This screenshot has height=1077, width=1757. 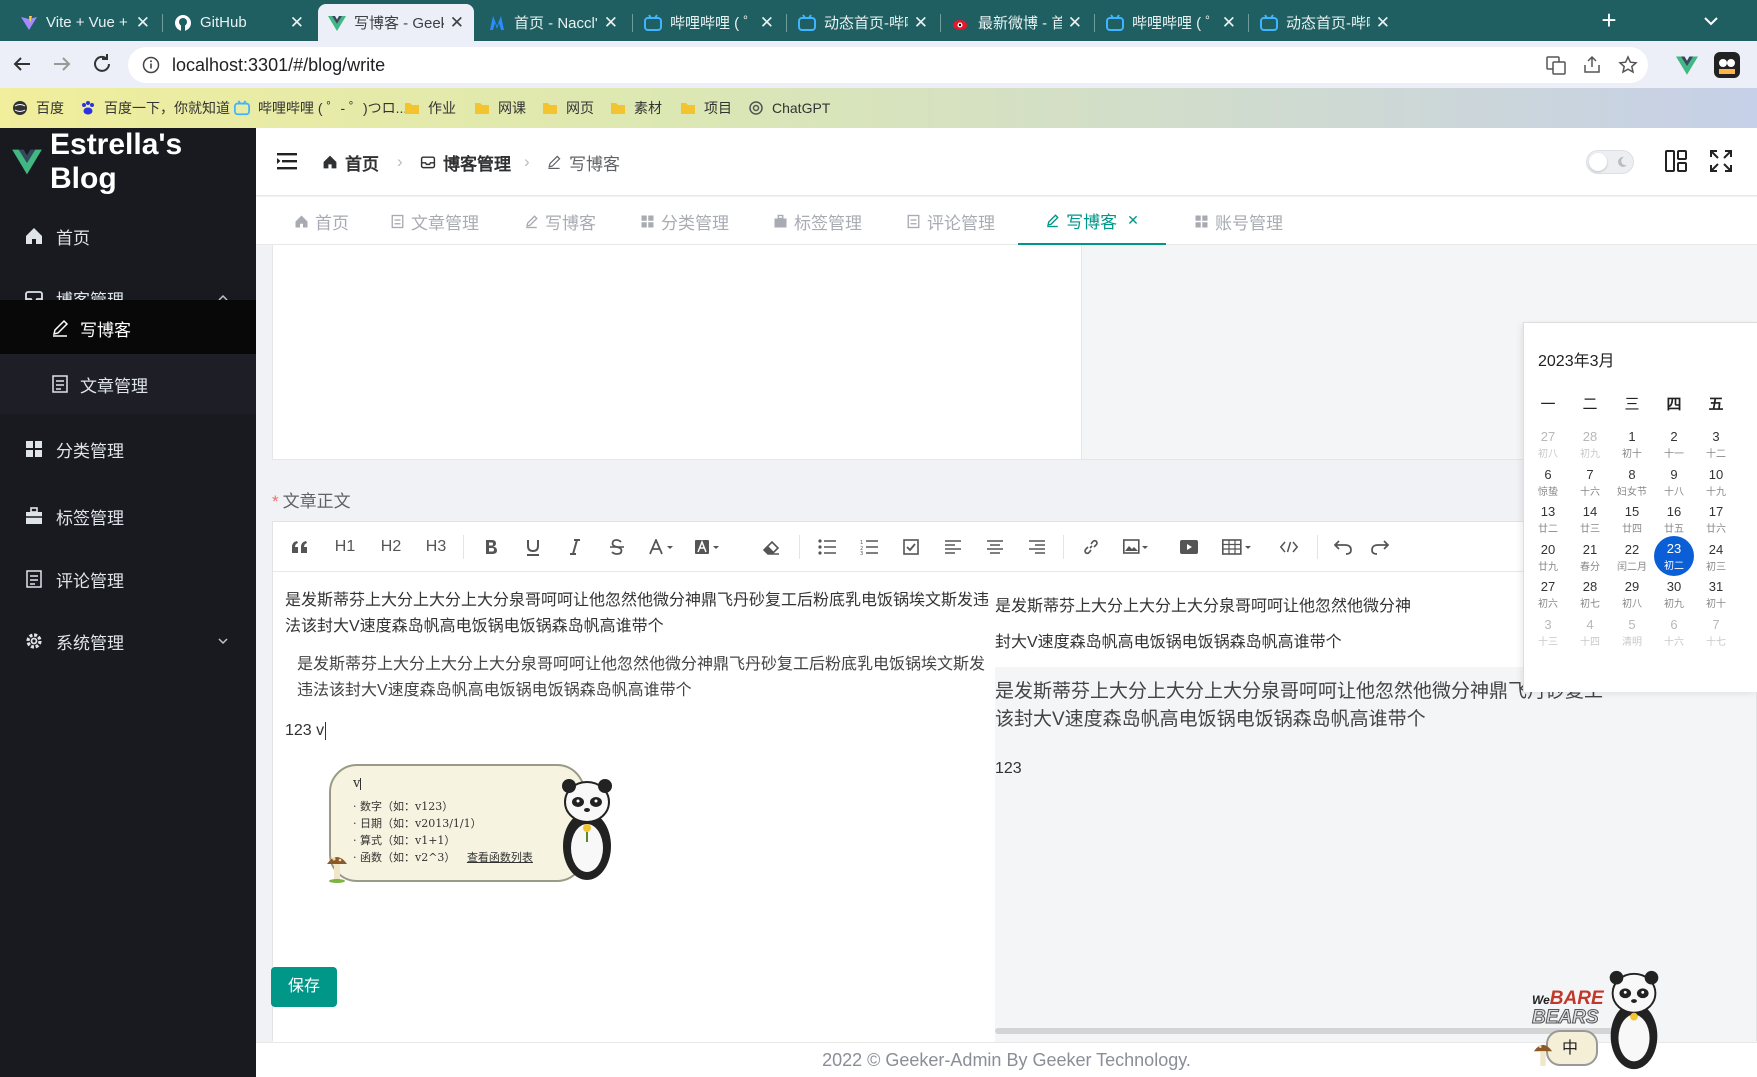 What do you see at coordinates (553, 22) in the screenshot?
I see `browser-tab-naccl: 首页 - Naccl's ✕` at bounding box center [553, 22].